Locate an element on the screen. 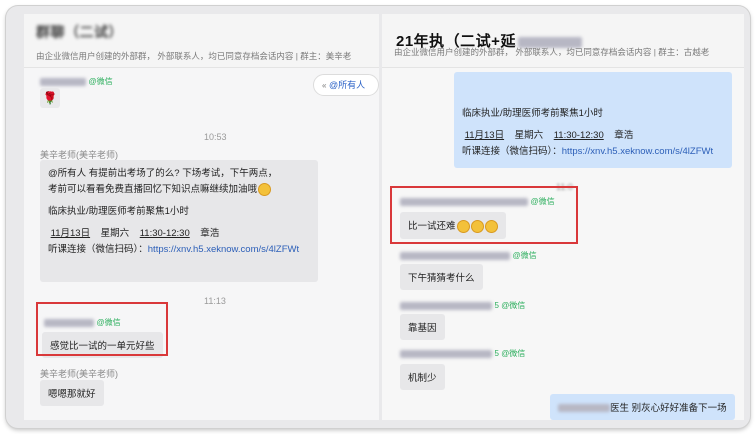 The height and width of the screenshot is (434, 756). message-bubble: 靠基因 is located at coordinates (422, 327).